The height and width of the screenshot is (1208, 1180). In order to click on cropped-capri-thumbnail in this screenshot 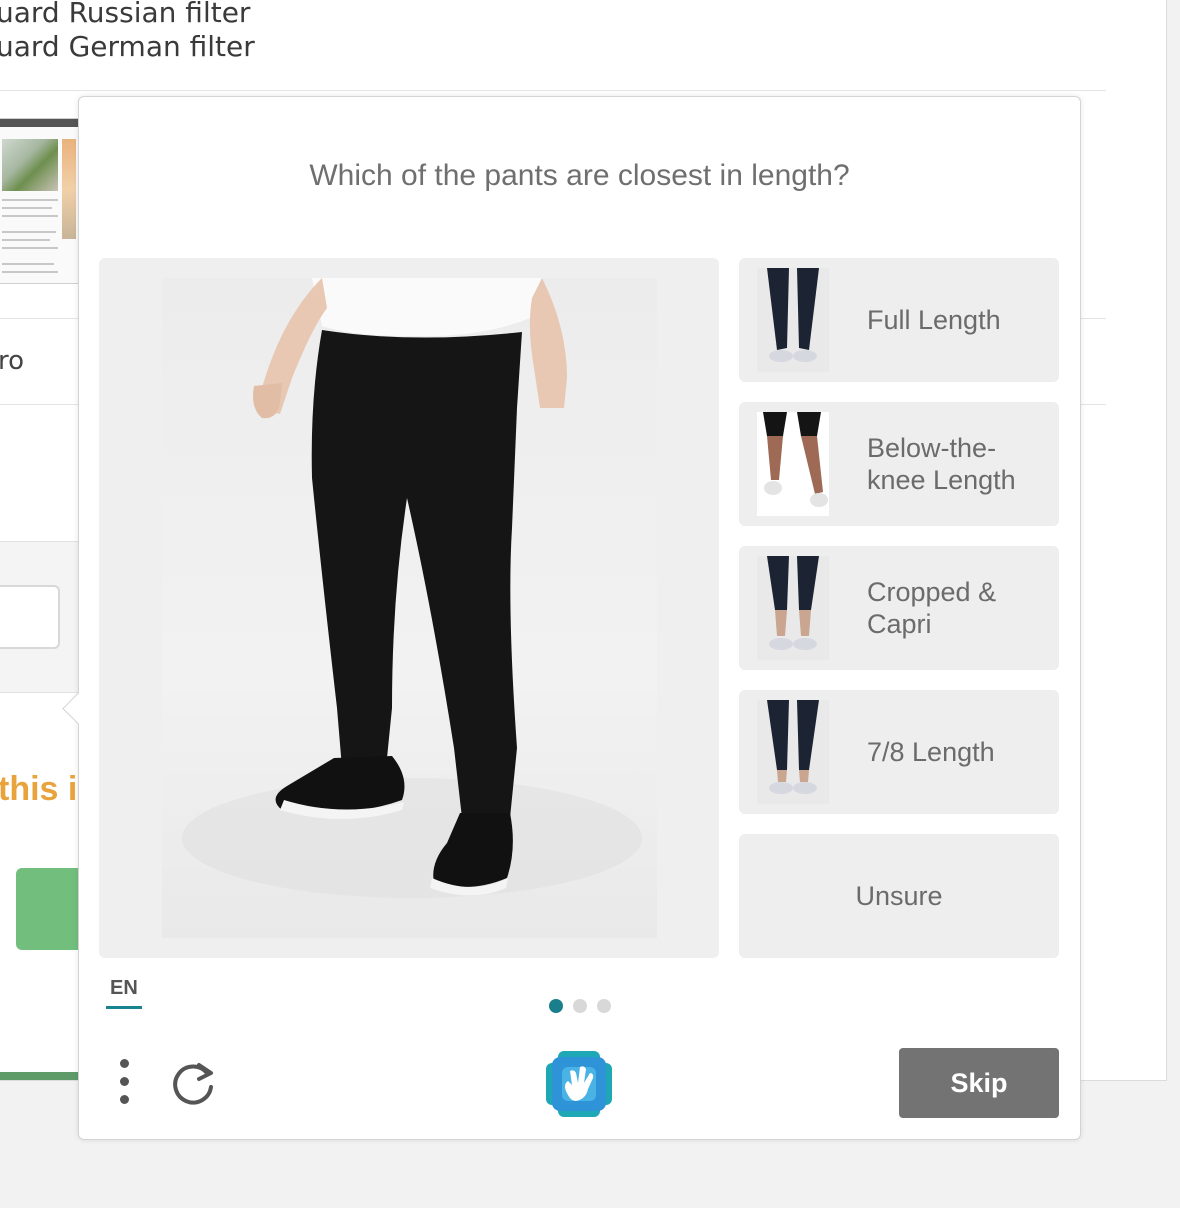, I will do `click(793, 608)`.